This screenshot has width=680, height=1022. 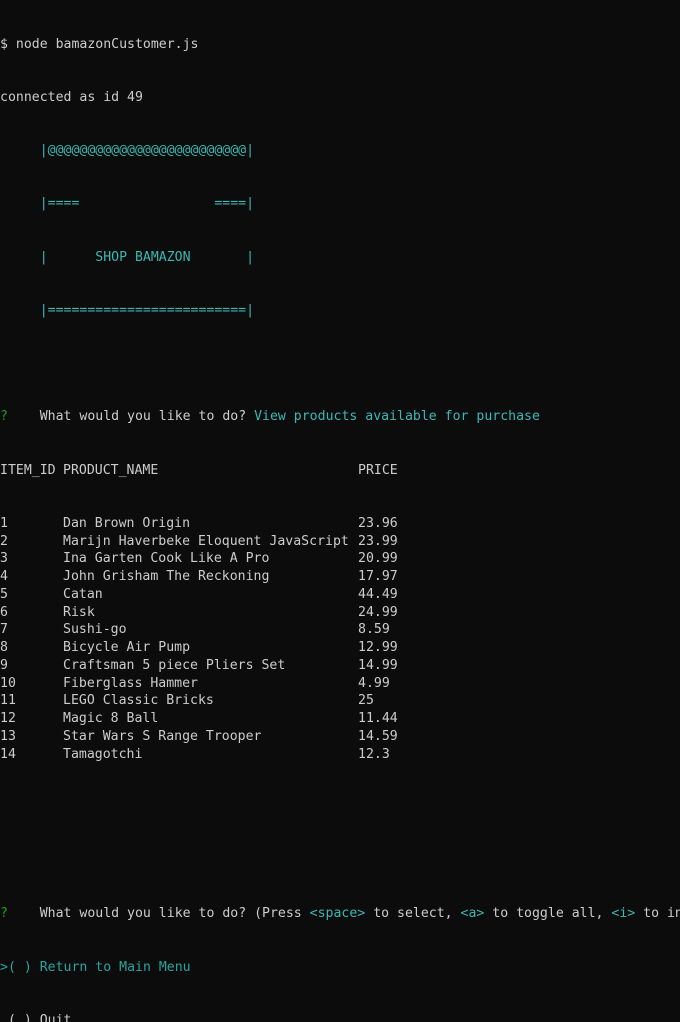 What do you see at coordinates (8, 754) in the screenshot?
I see `item-id: 14` at bounding box center [8, 754].